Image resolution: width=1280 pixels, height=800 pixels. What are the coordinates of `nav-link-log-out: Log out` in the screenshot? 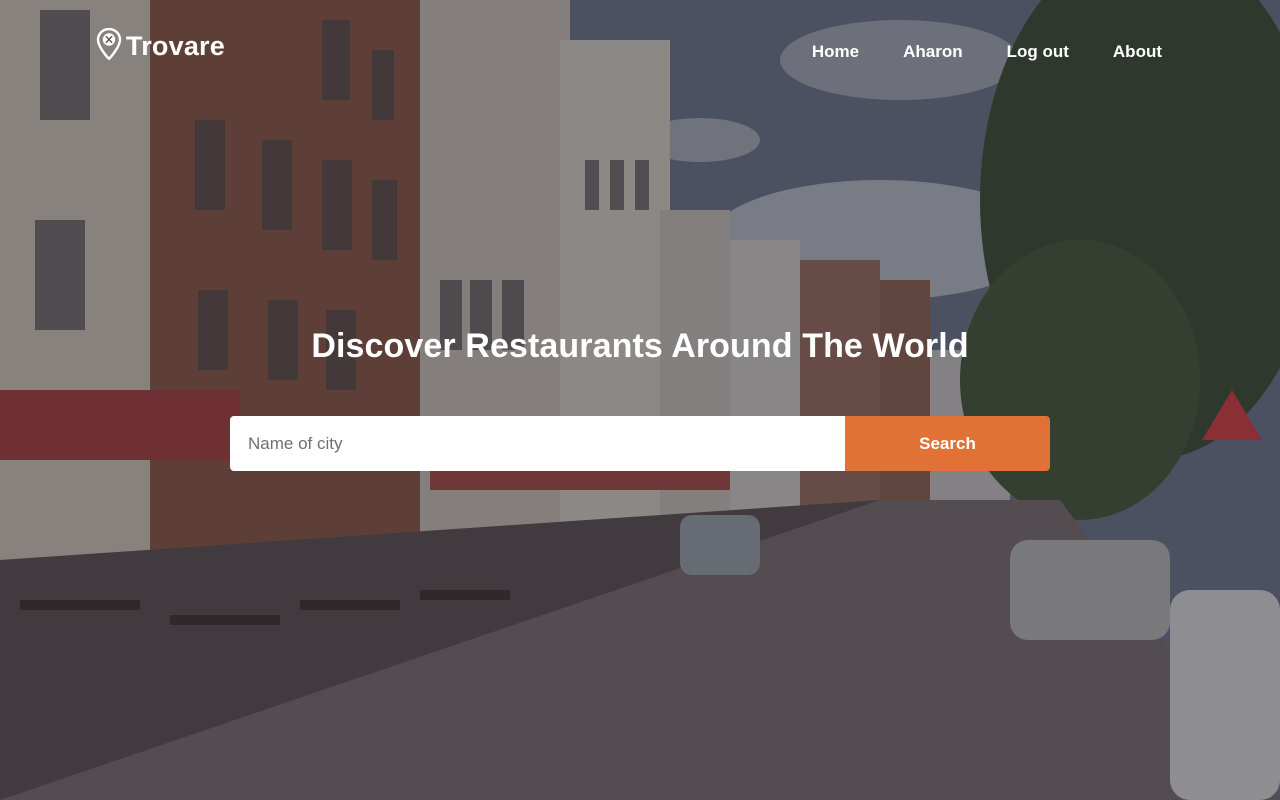 It's located at (1038, 51).